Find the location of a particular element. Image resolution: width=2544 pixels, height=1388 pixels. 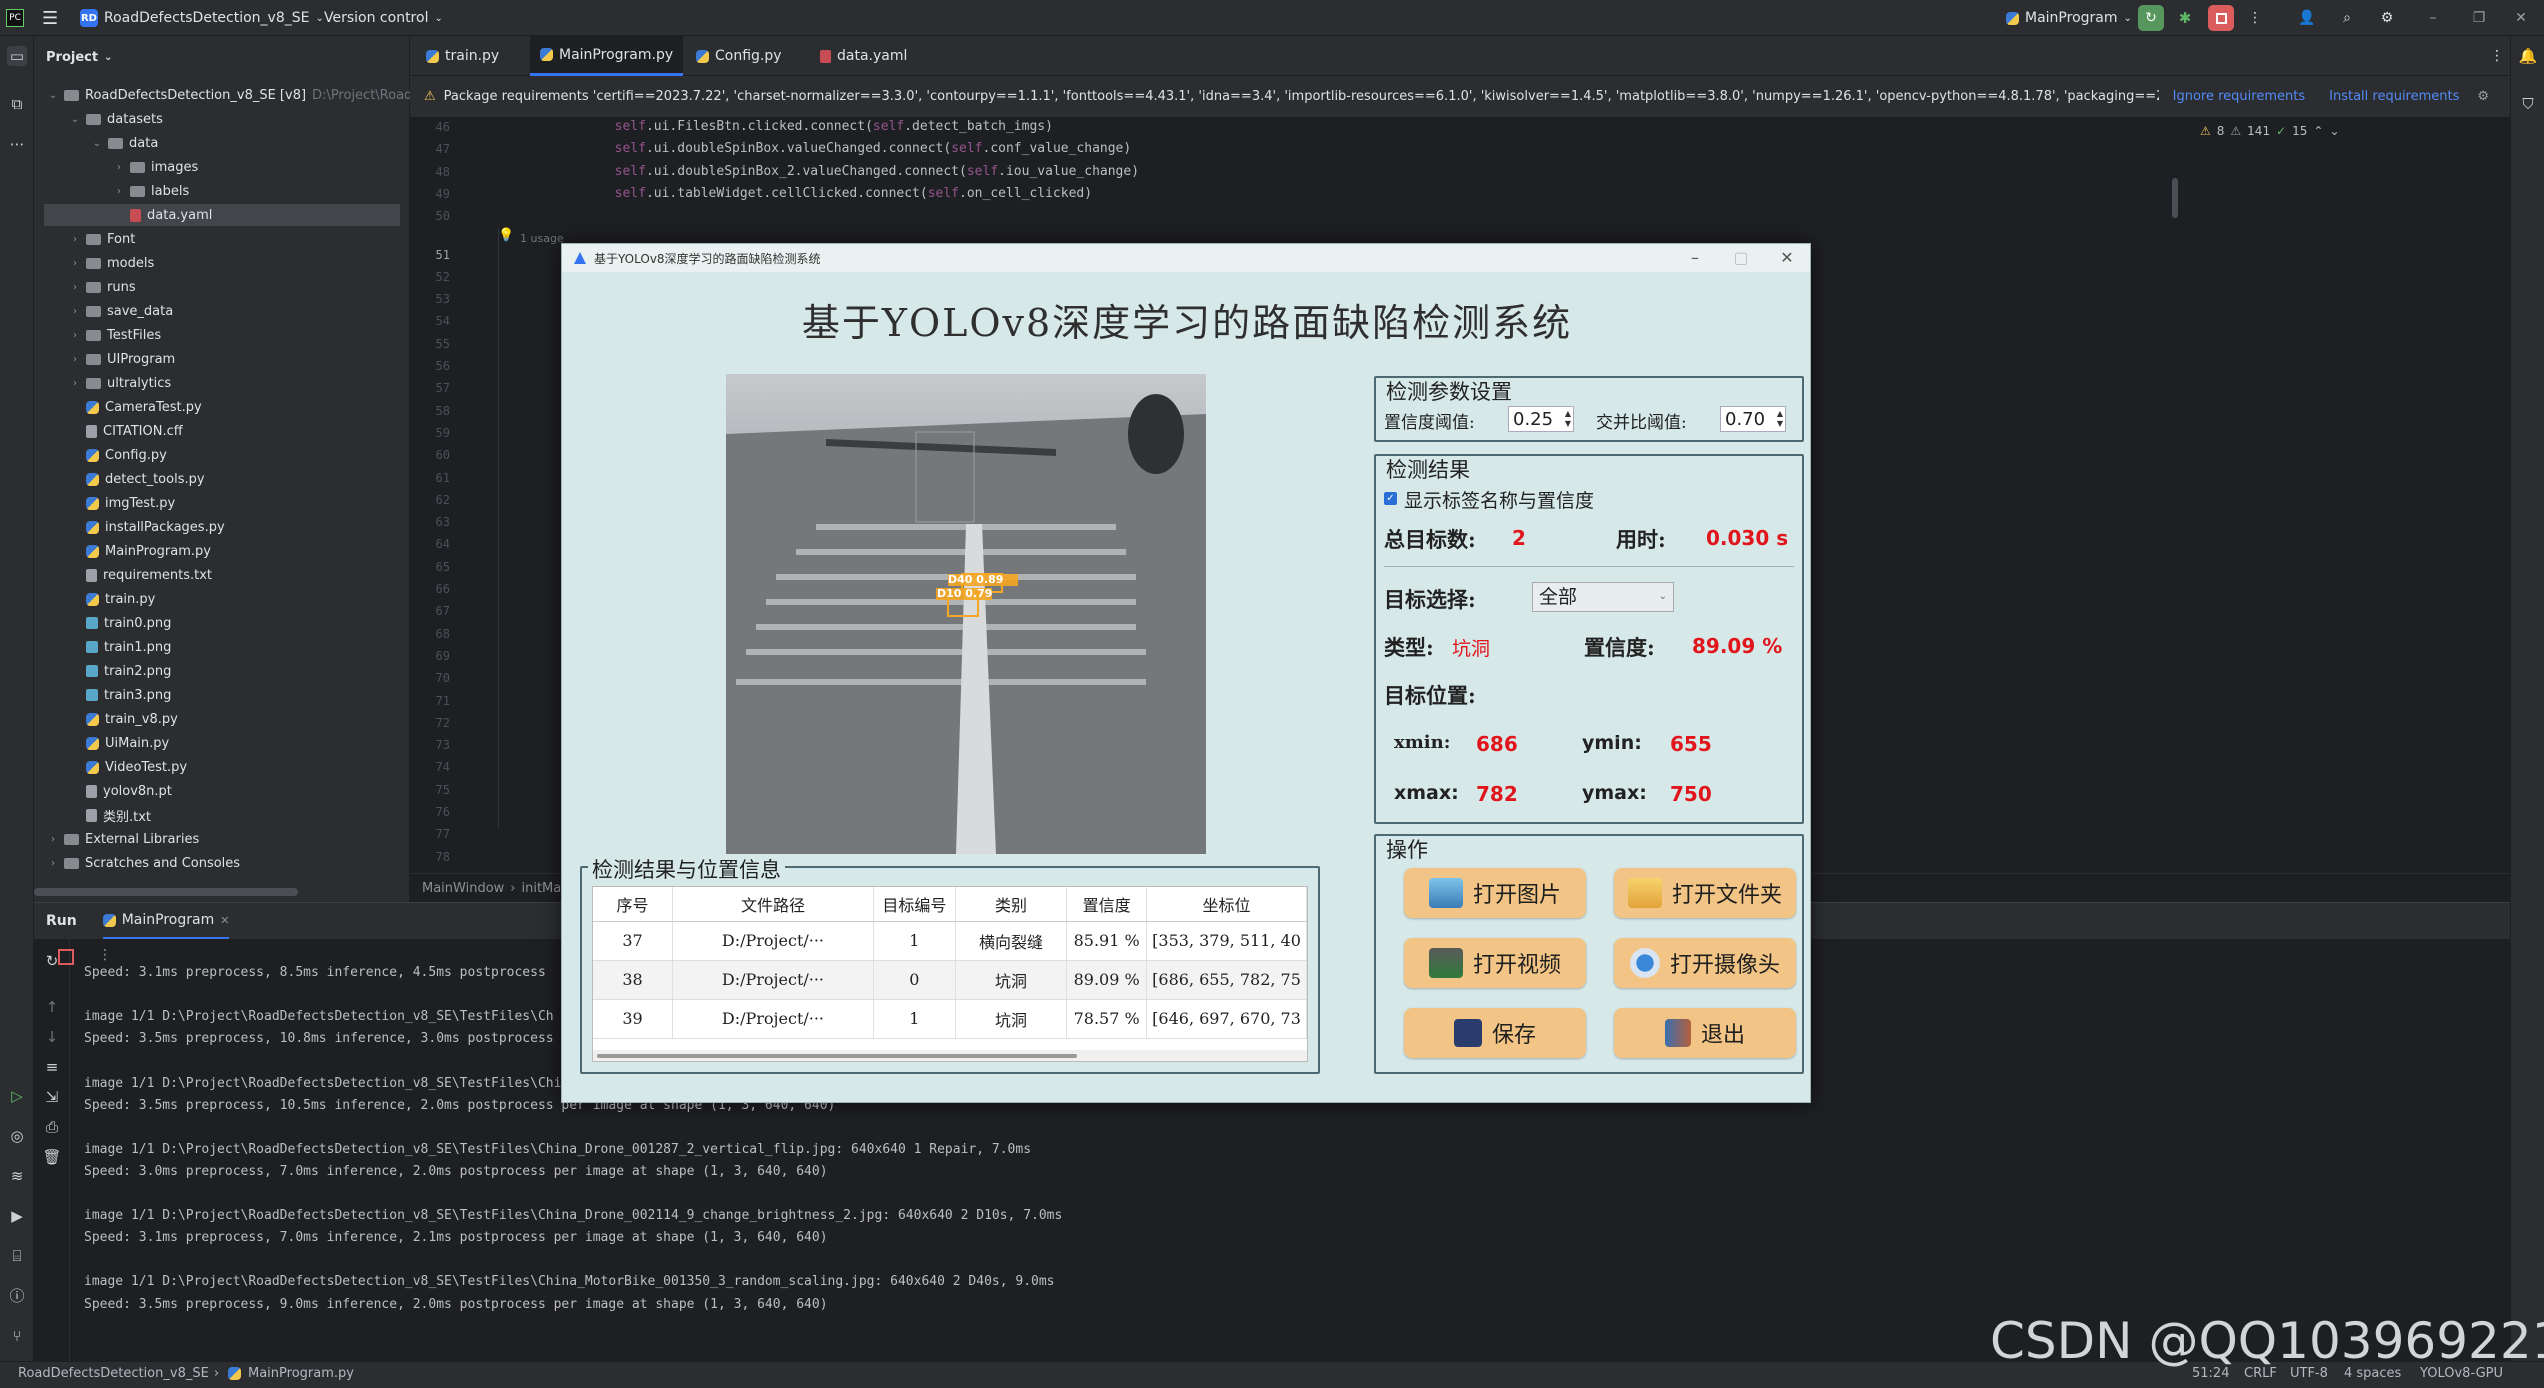

tree-item: requirements.txt is located at coordinates (141, 575).